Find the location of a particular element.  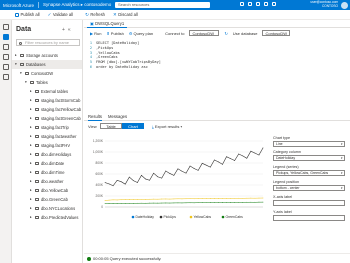

chart-type-value: Line is located at coordinates (279, 144).